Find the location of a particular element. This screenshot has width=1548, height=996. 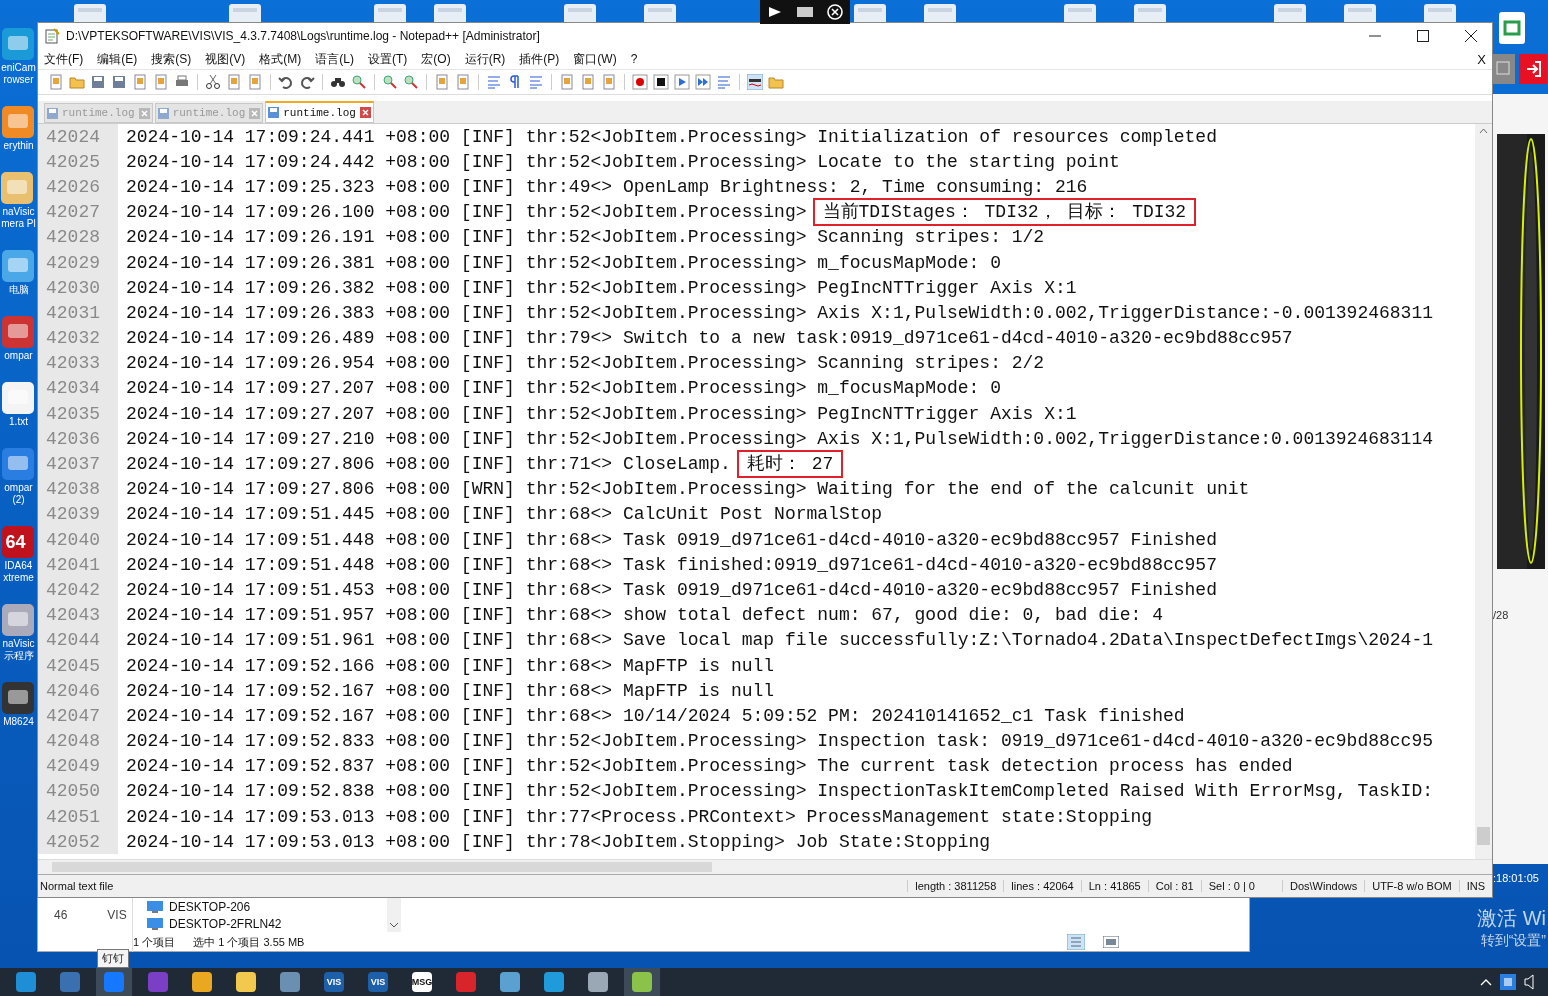

log-line: 2024-10-14 17:09:52.167 +08:00 [INF] thr:68<> 10/14/2024 5:09:52 PM: 202410141652_c1 Task finished is located at coordinates (655, 715).